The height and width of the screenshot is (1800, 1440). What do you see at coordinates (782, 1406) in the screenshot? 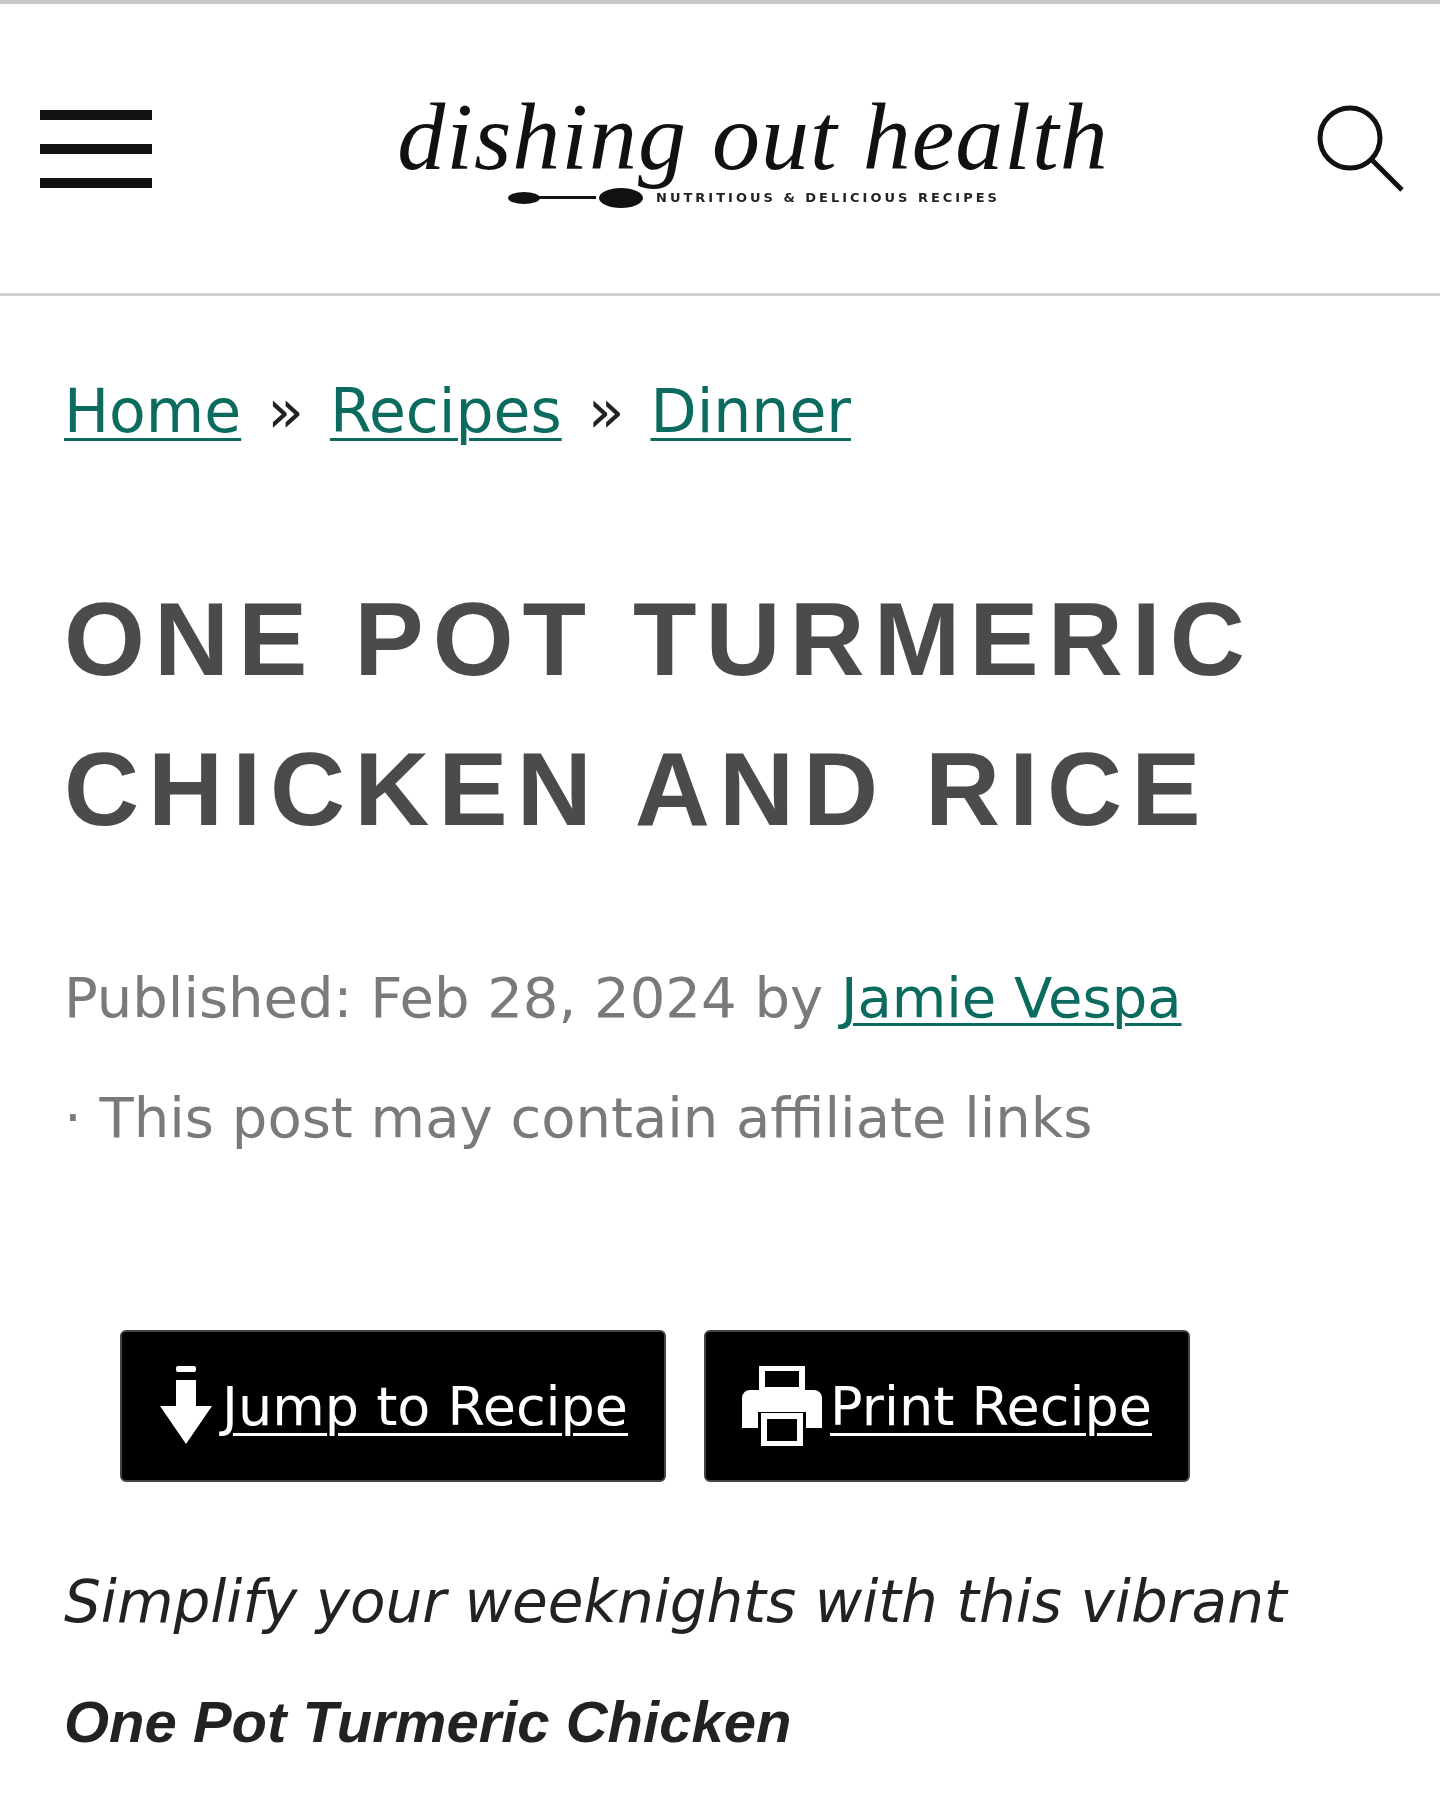
I see `printer-icon` at bounding box center [782, 1406].